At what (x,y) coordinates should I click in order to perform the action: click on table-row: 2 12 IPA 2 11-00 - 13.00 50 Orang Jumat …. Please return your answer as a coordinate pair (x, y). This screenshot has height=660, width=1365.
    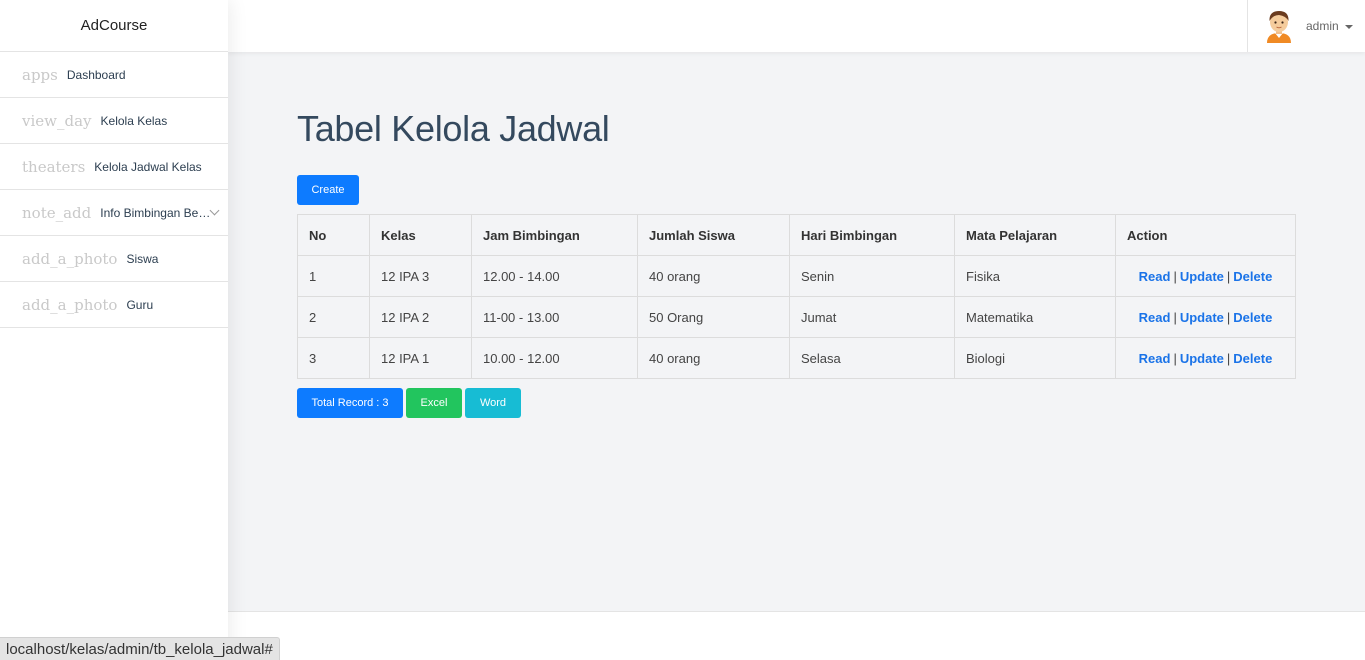
    Looking at the image, I should click on (796, 317).